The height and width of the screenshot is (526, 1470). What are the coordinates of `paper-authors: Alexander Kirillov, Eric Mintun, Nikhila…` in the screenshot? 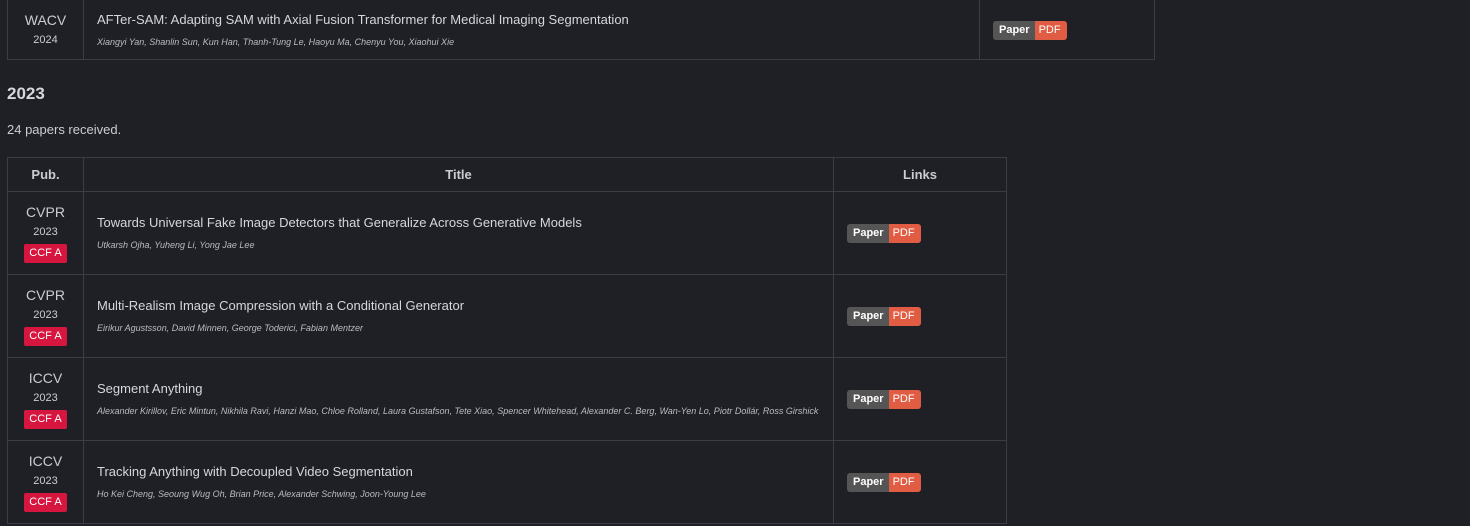 It's located at (458, 411).